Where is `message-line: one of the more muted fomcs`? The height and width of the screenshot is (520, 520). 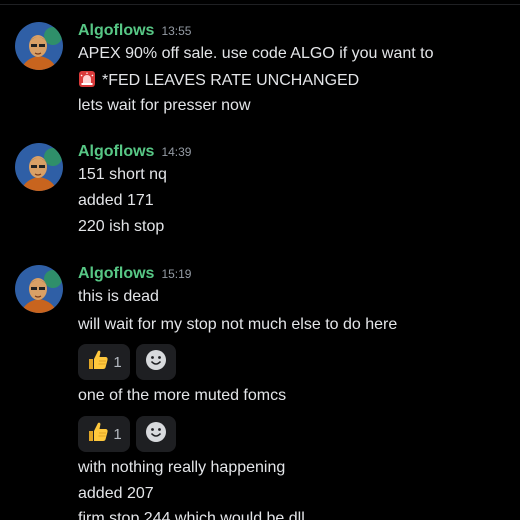
message-line: one of the more muted fomcs is located at coordinates (182, 395).